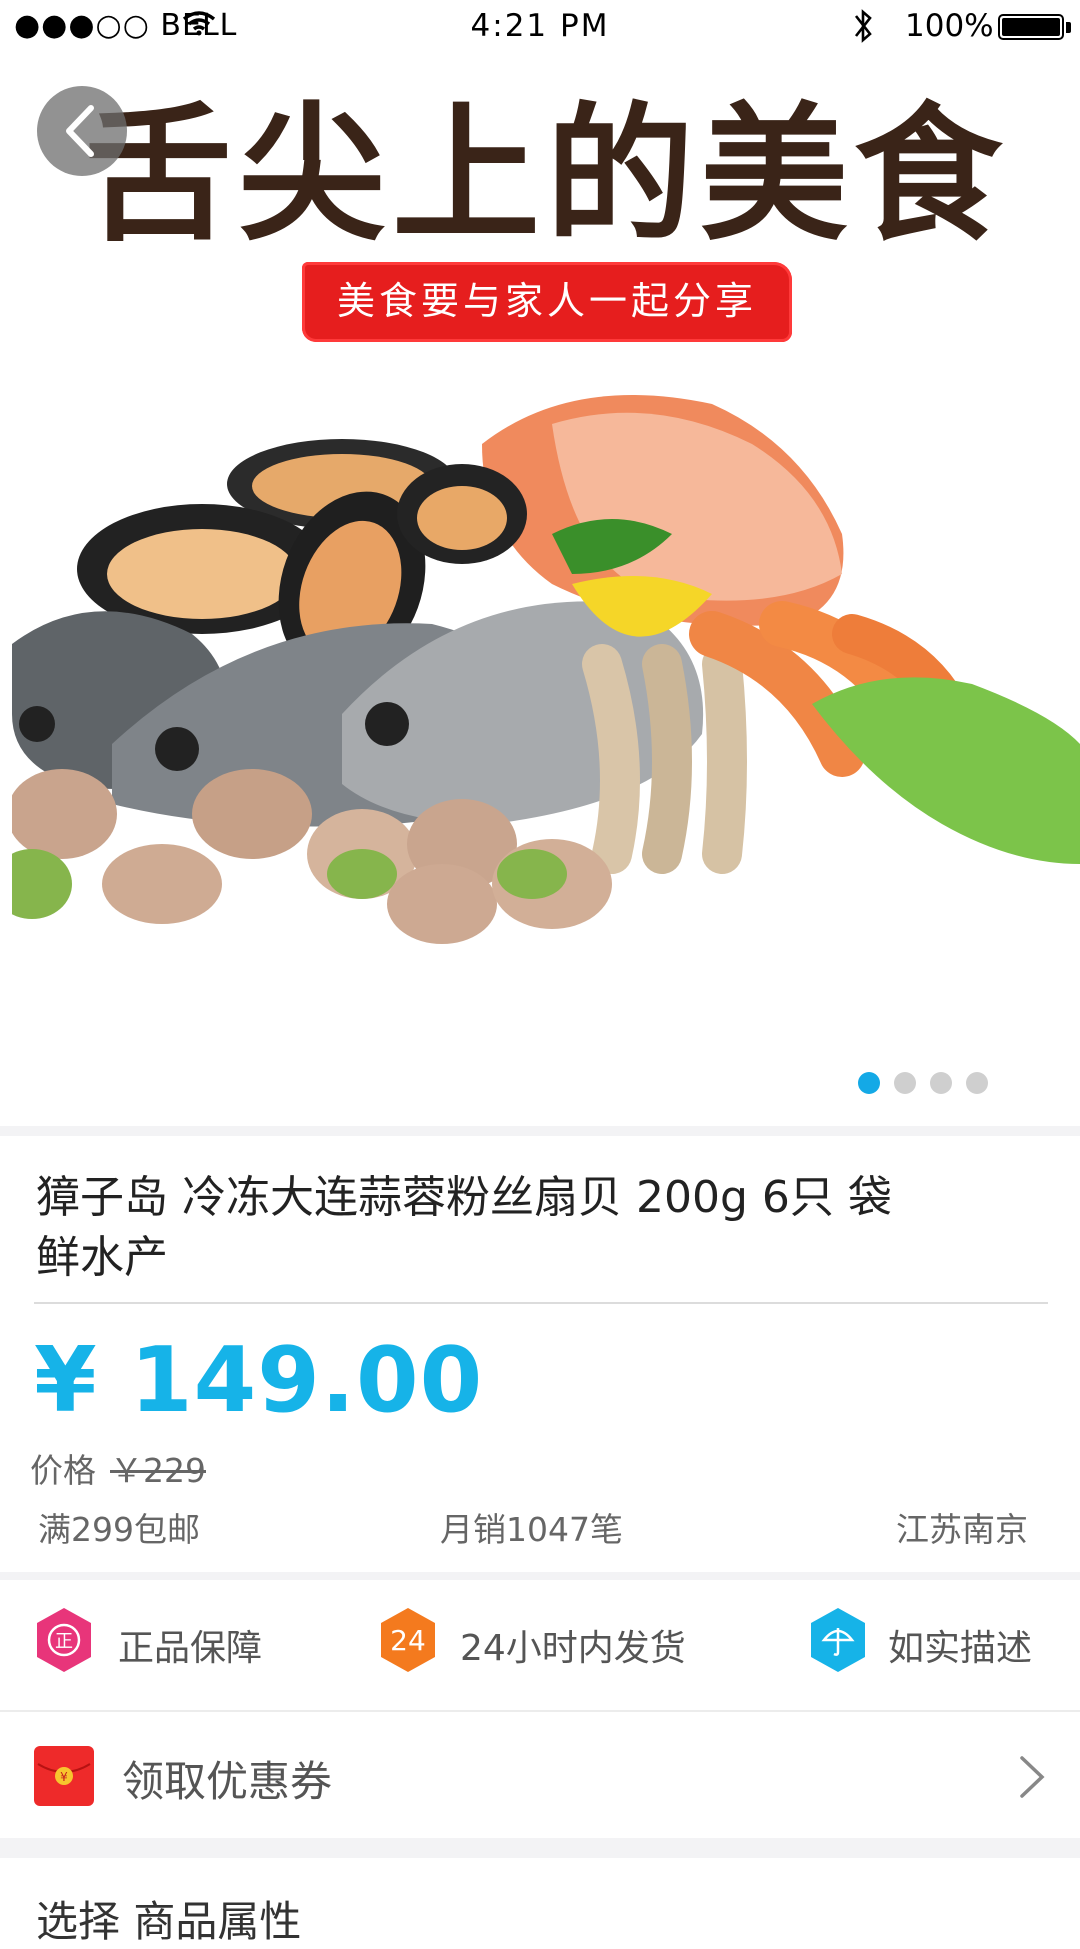 This screenshot has width=1080, height=1949. Describe the element at coordinates (540, 27) in the screenshot. I see `status-bar: ●●●○○ BELL 4:21 PM 100%` at that location.